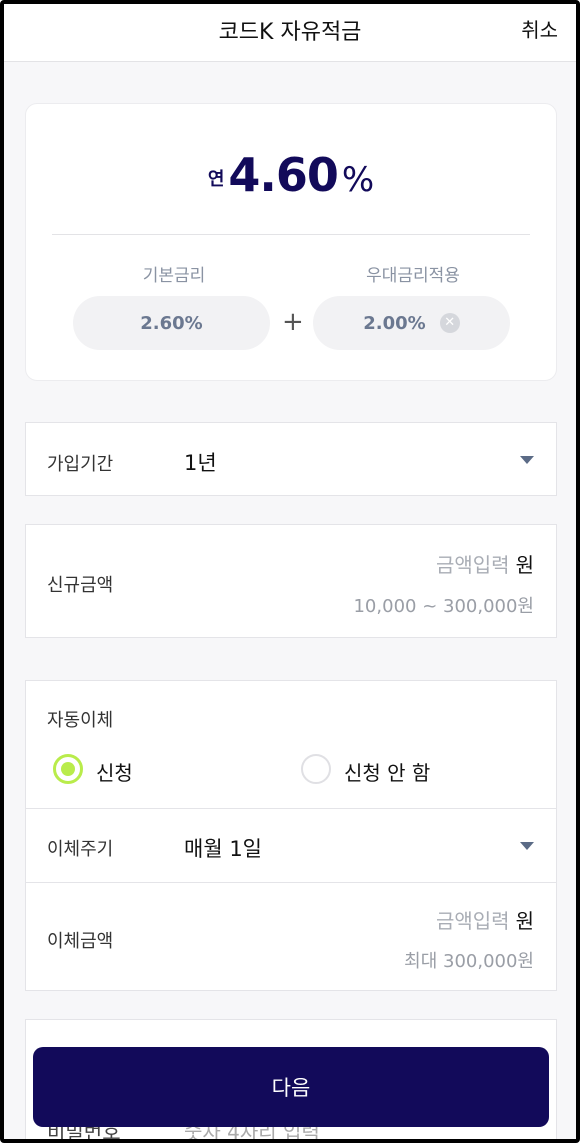 This screenshot has height=1143, width=580. Describe the element at coordinates (80, 585) in the screenshot. I see `new-amount-label: 신규금액` at that location.